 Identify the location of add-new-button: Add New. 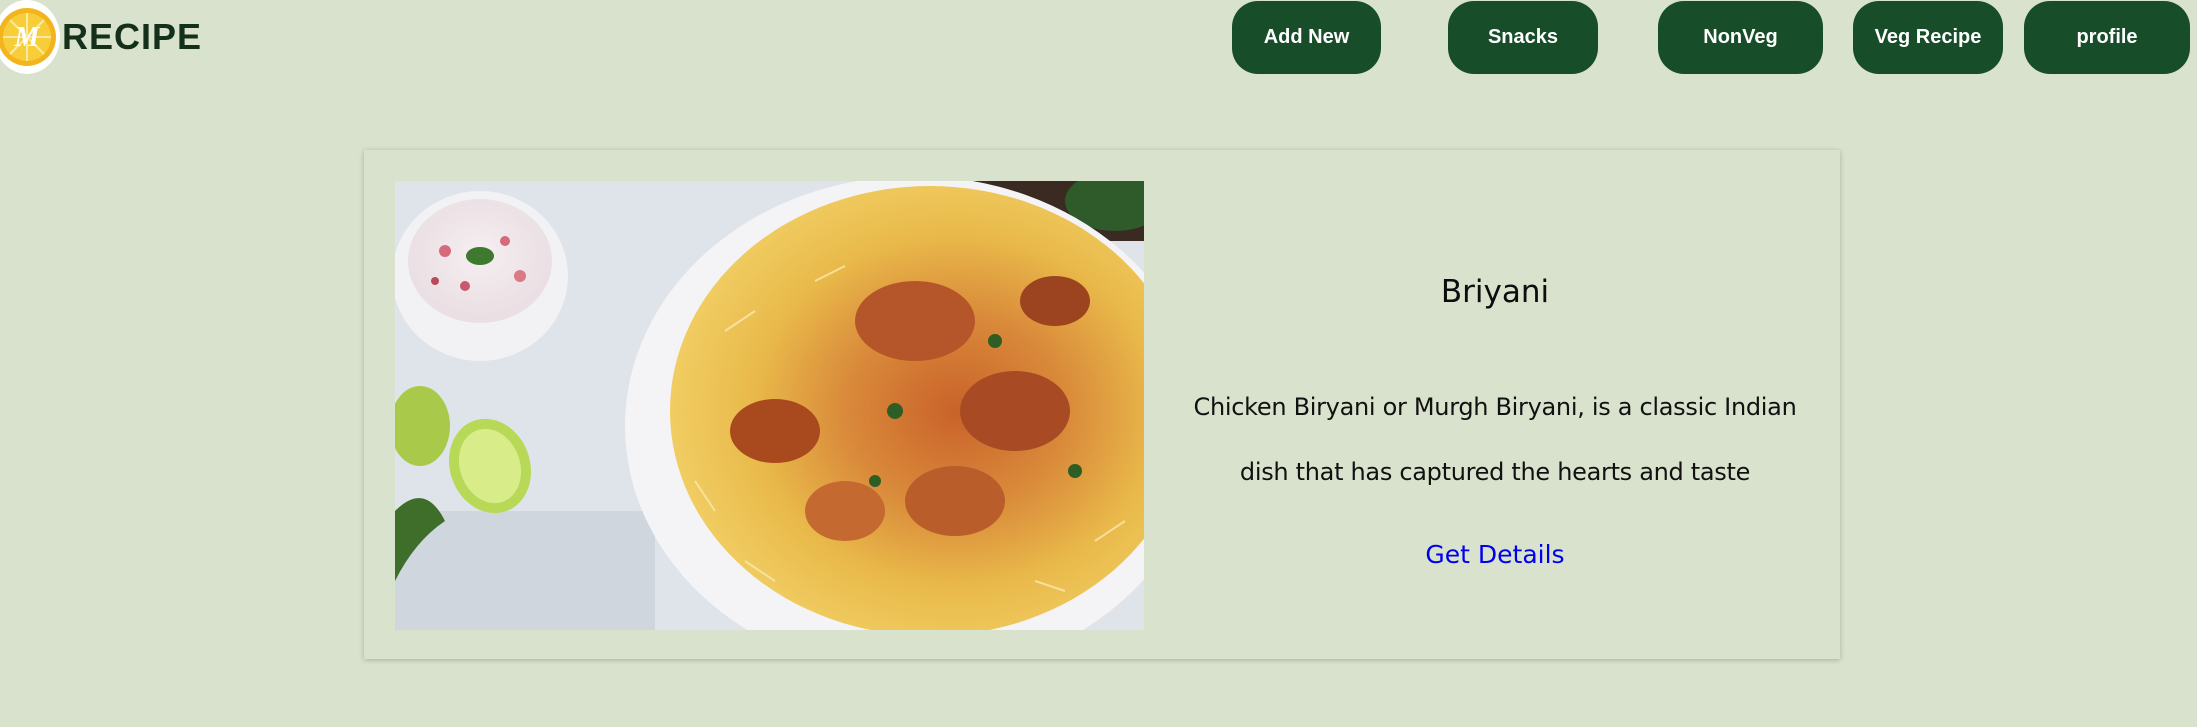
(1306, 37).